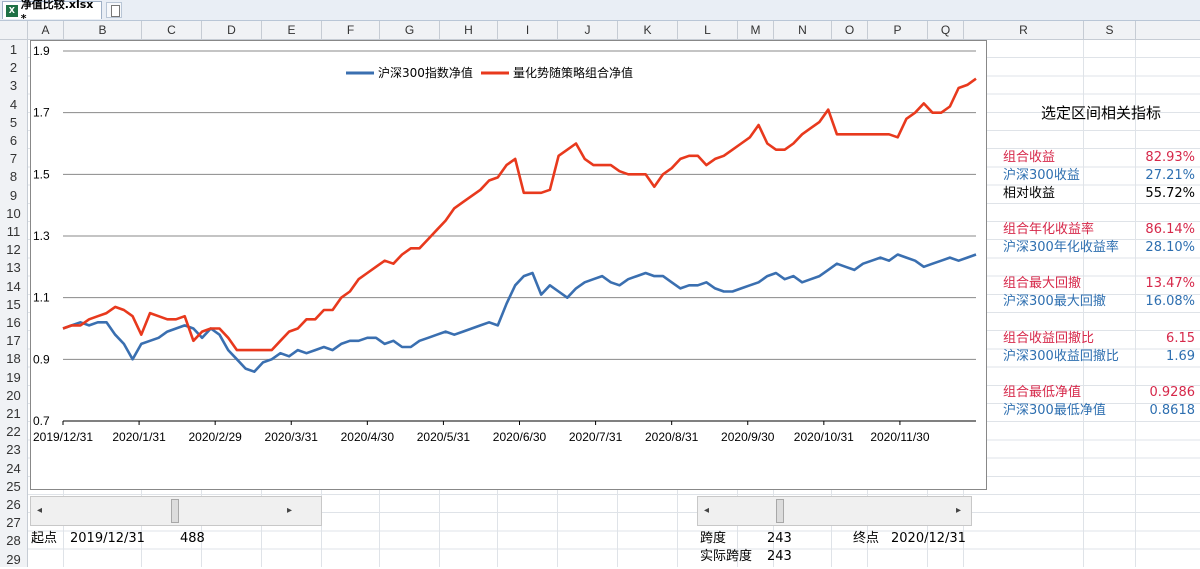  I want to click on span-value-cell: 243, so click(779, 539).